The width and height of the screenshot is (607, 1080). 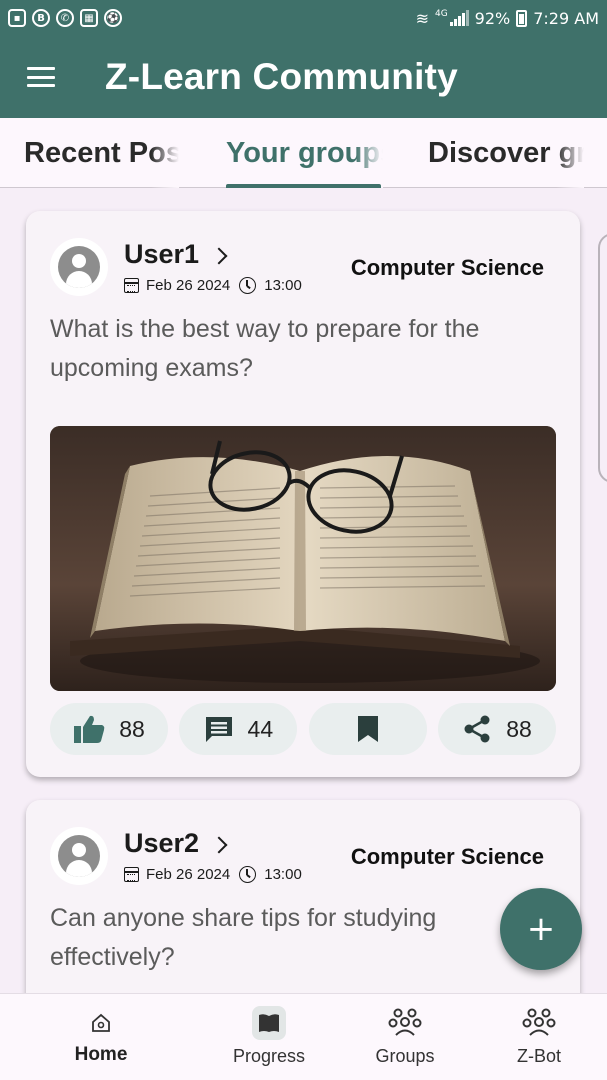 What do you see at coordinates (405, 1056) in the screenshot?
I see `nav-label: Groups` at bounding box center [405, 1056].